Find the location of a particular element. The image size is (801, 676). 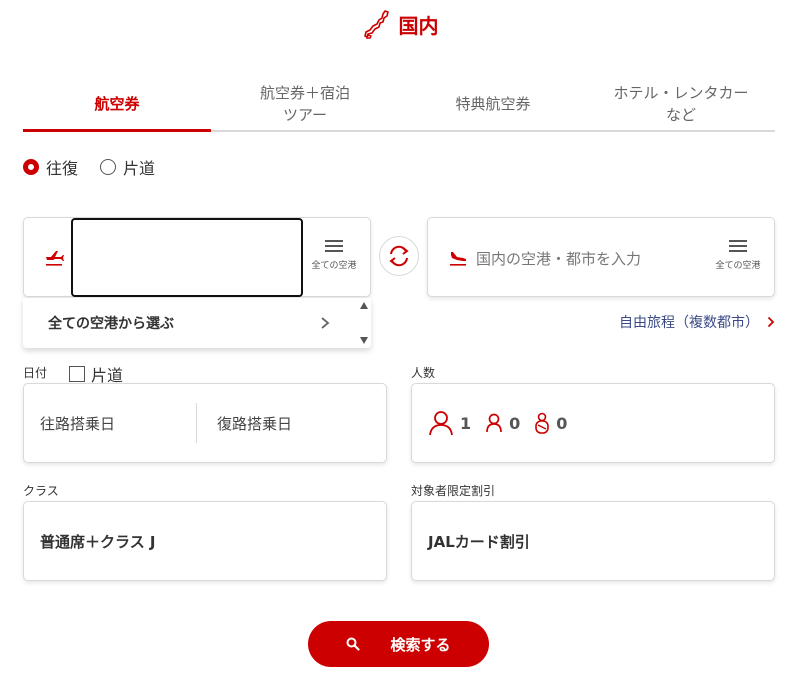

free-itinerary-link: 自由旅程（複数都市） is located at coordinates (697, 322).